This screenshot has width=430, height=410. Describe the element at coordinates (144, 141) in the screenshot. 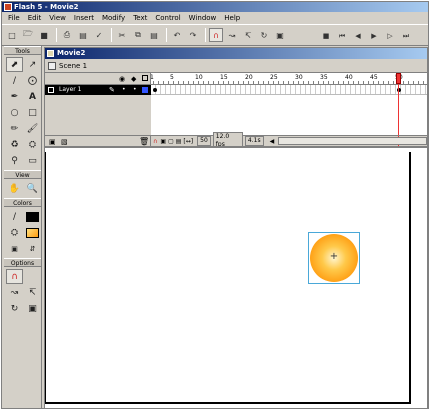

I see `delete-layer-icon: 🗑` at that location.